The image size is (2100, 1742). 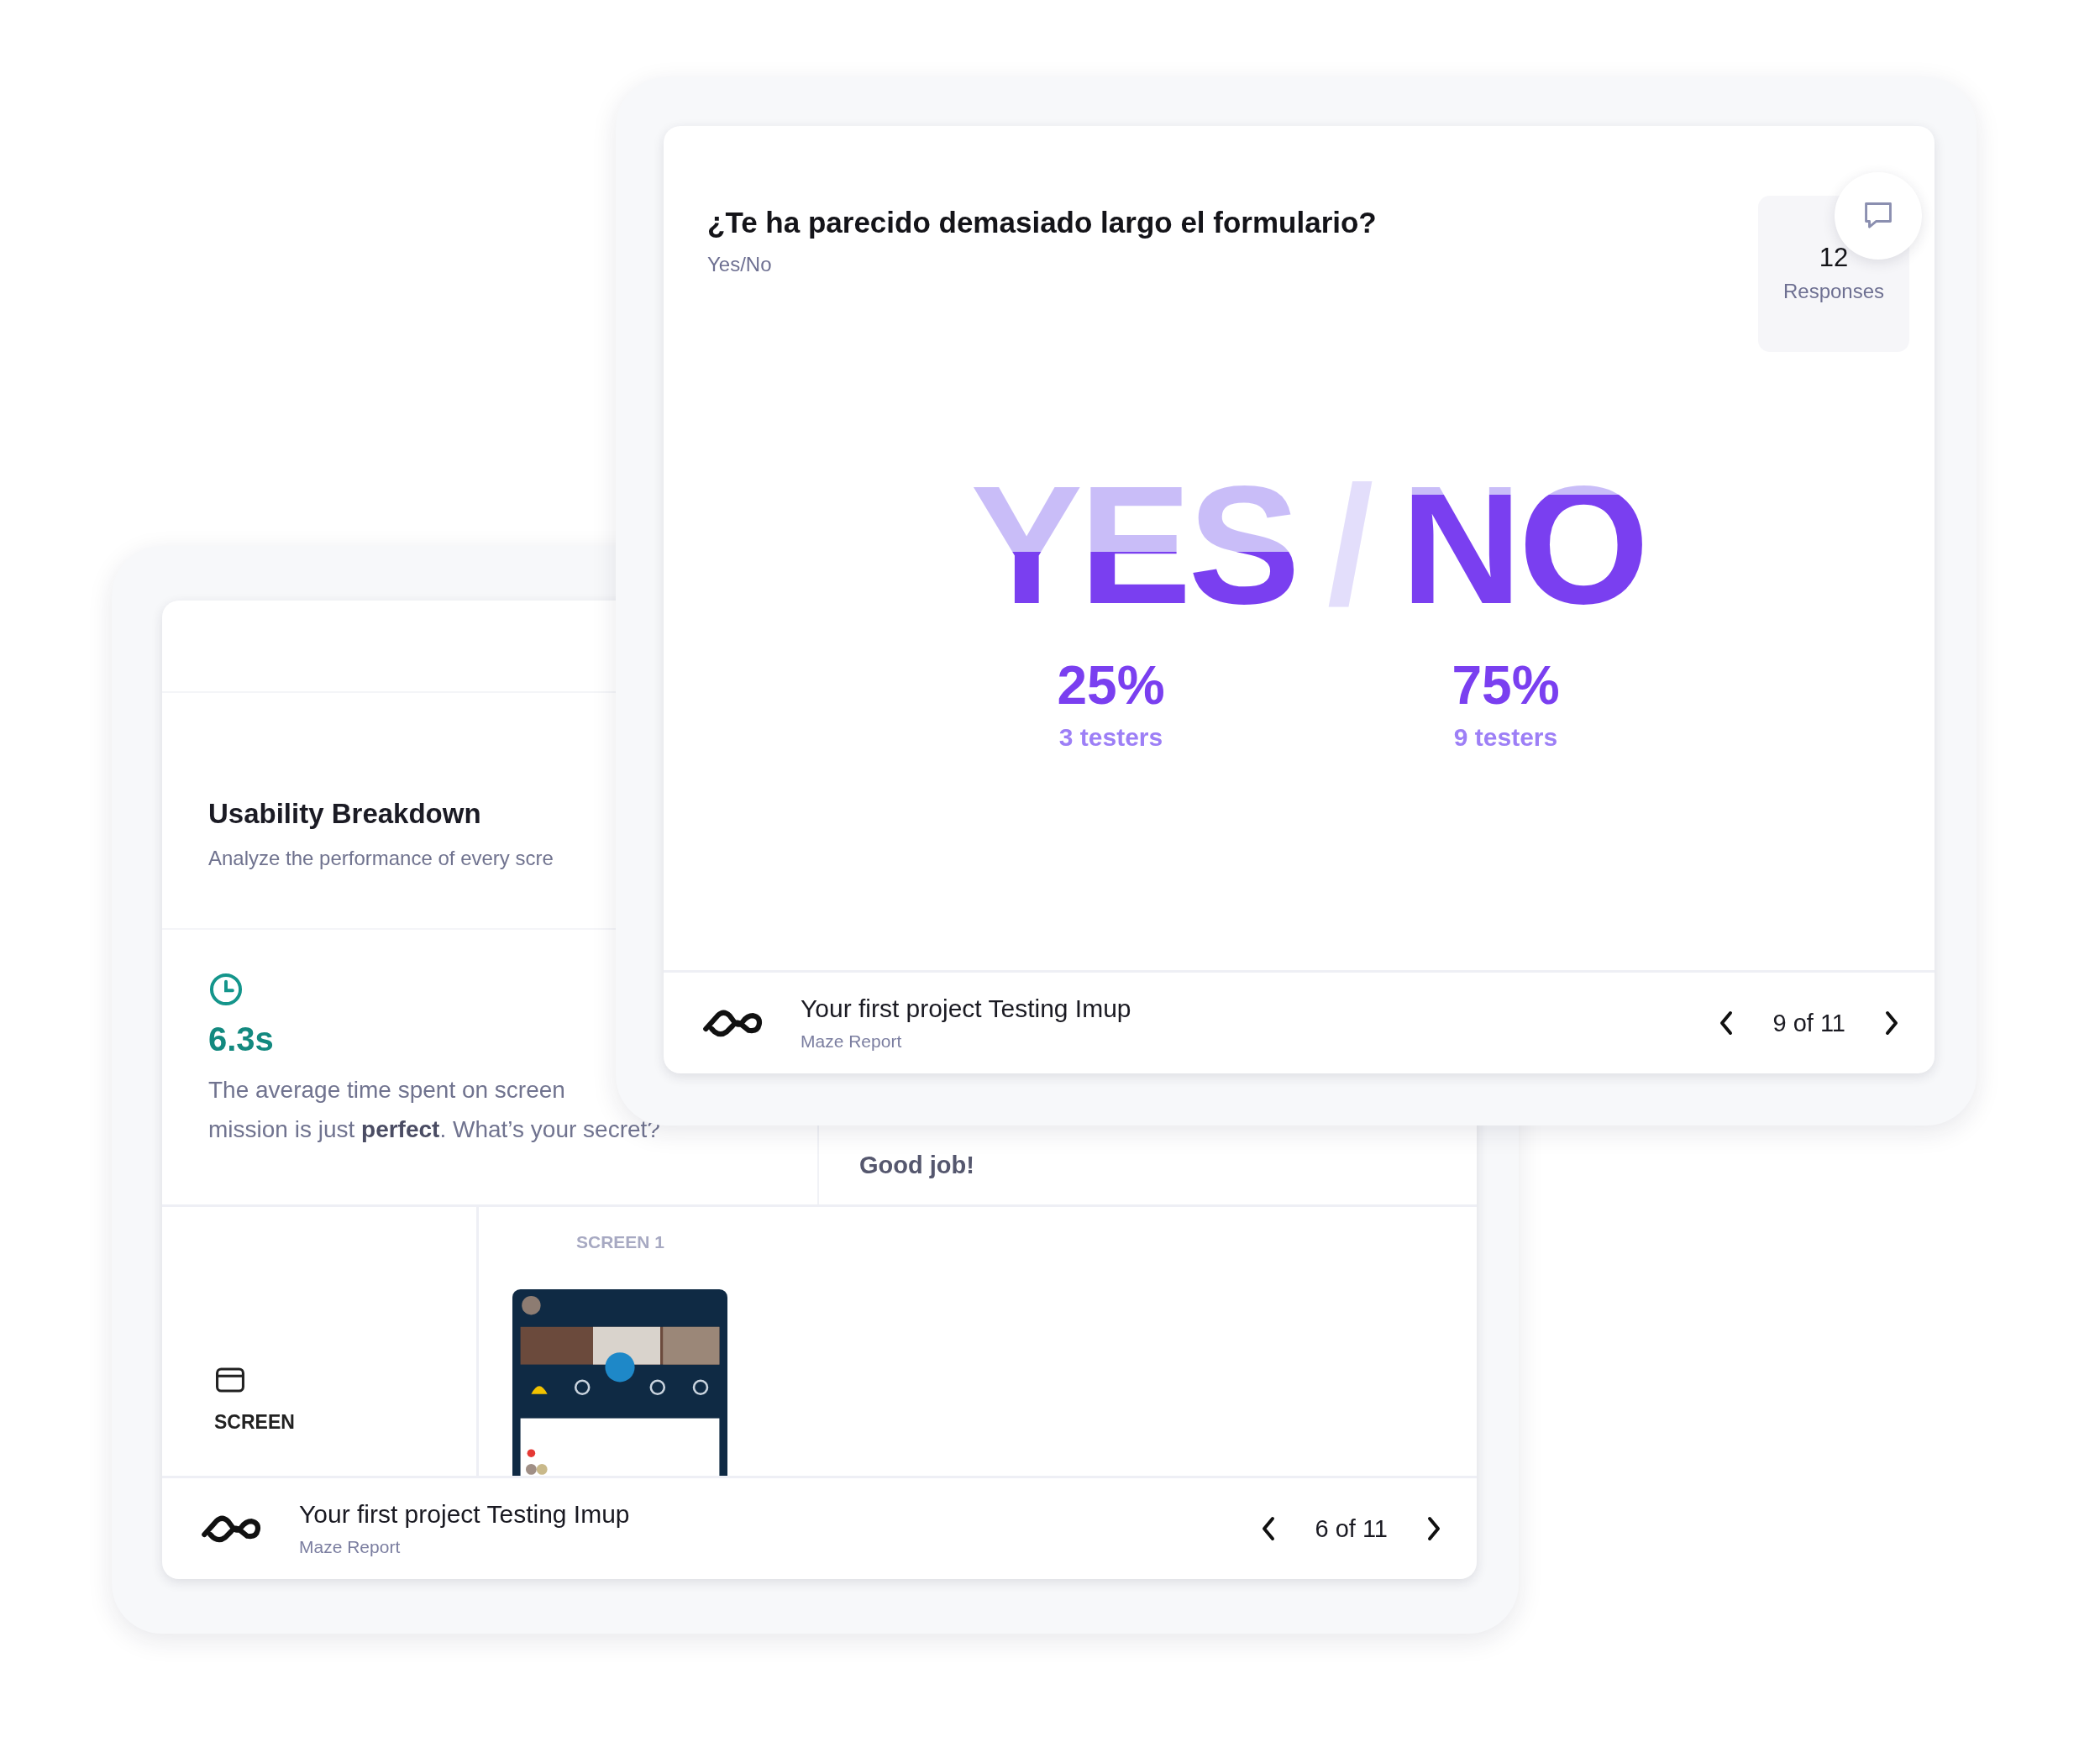 What do you see at coordinates (255, 1423) in the screenshot?
I see `row-label: SCREEN` at bounding box center [255, 1423].